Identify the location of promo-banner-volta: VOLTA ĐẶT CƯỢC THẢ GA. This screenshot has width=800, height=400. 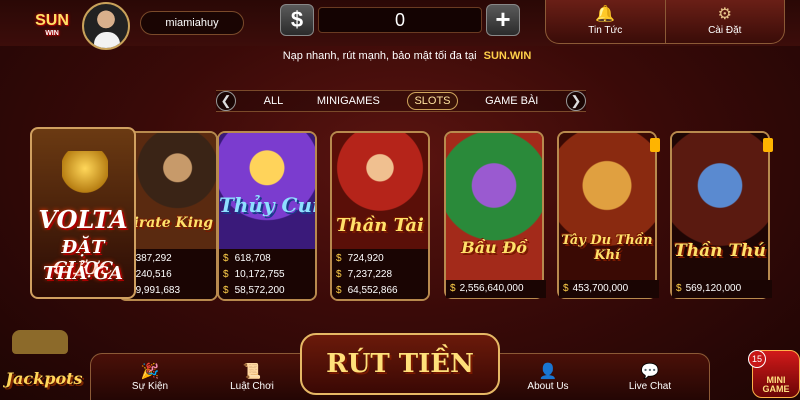
(83, 213).